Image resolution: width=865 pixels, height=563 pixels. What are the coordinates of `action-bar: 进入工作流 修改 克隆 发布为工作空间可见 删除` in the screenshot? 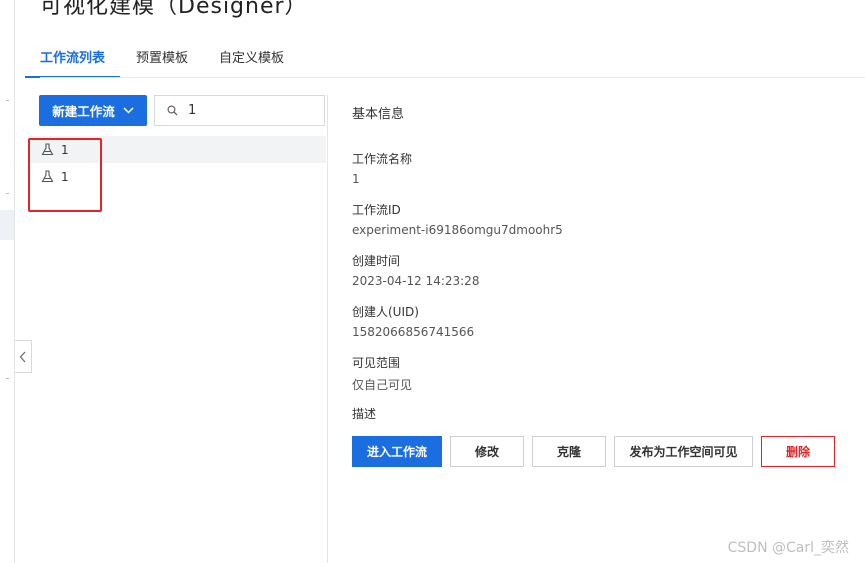 It's located at (597, 451).